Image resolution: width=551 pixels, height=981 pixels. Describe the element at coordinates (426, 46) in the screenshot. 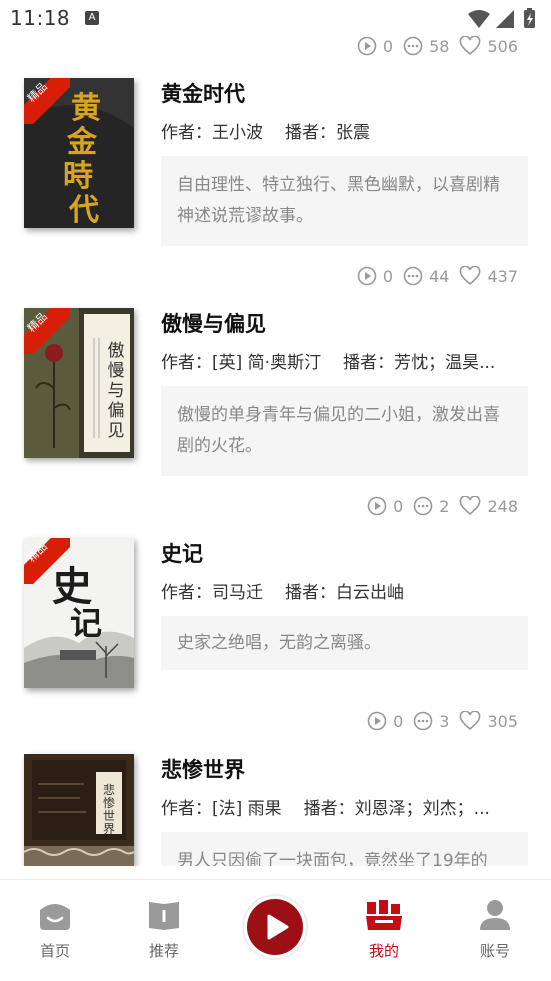

I see `comment-count: 58` at that location.